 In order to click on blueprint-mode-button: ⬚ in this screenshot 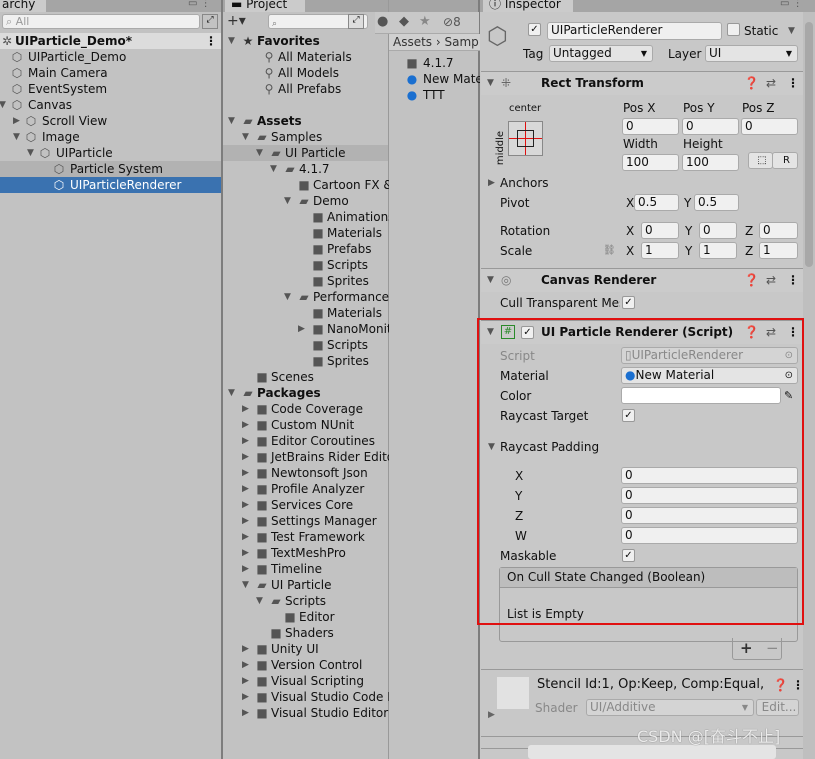, I will do `click(760, 160)`.